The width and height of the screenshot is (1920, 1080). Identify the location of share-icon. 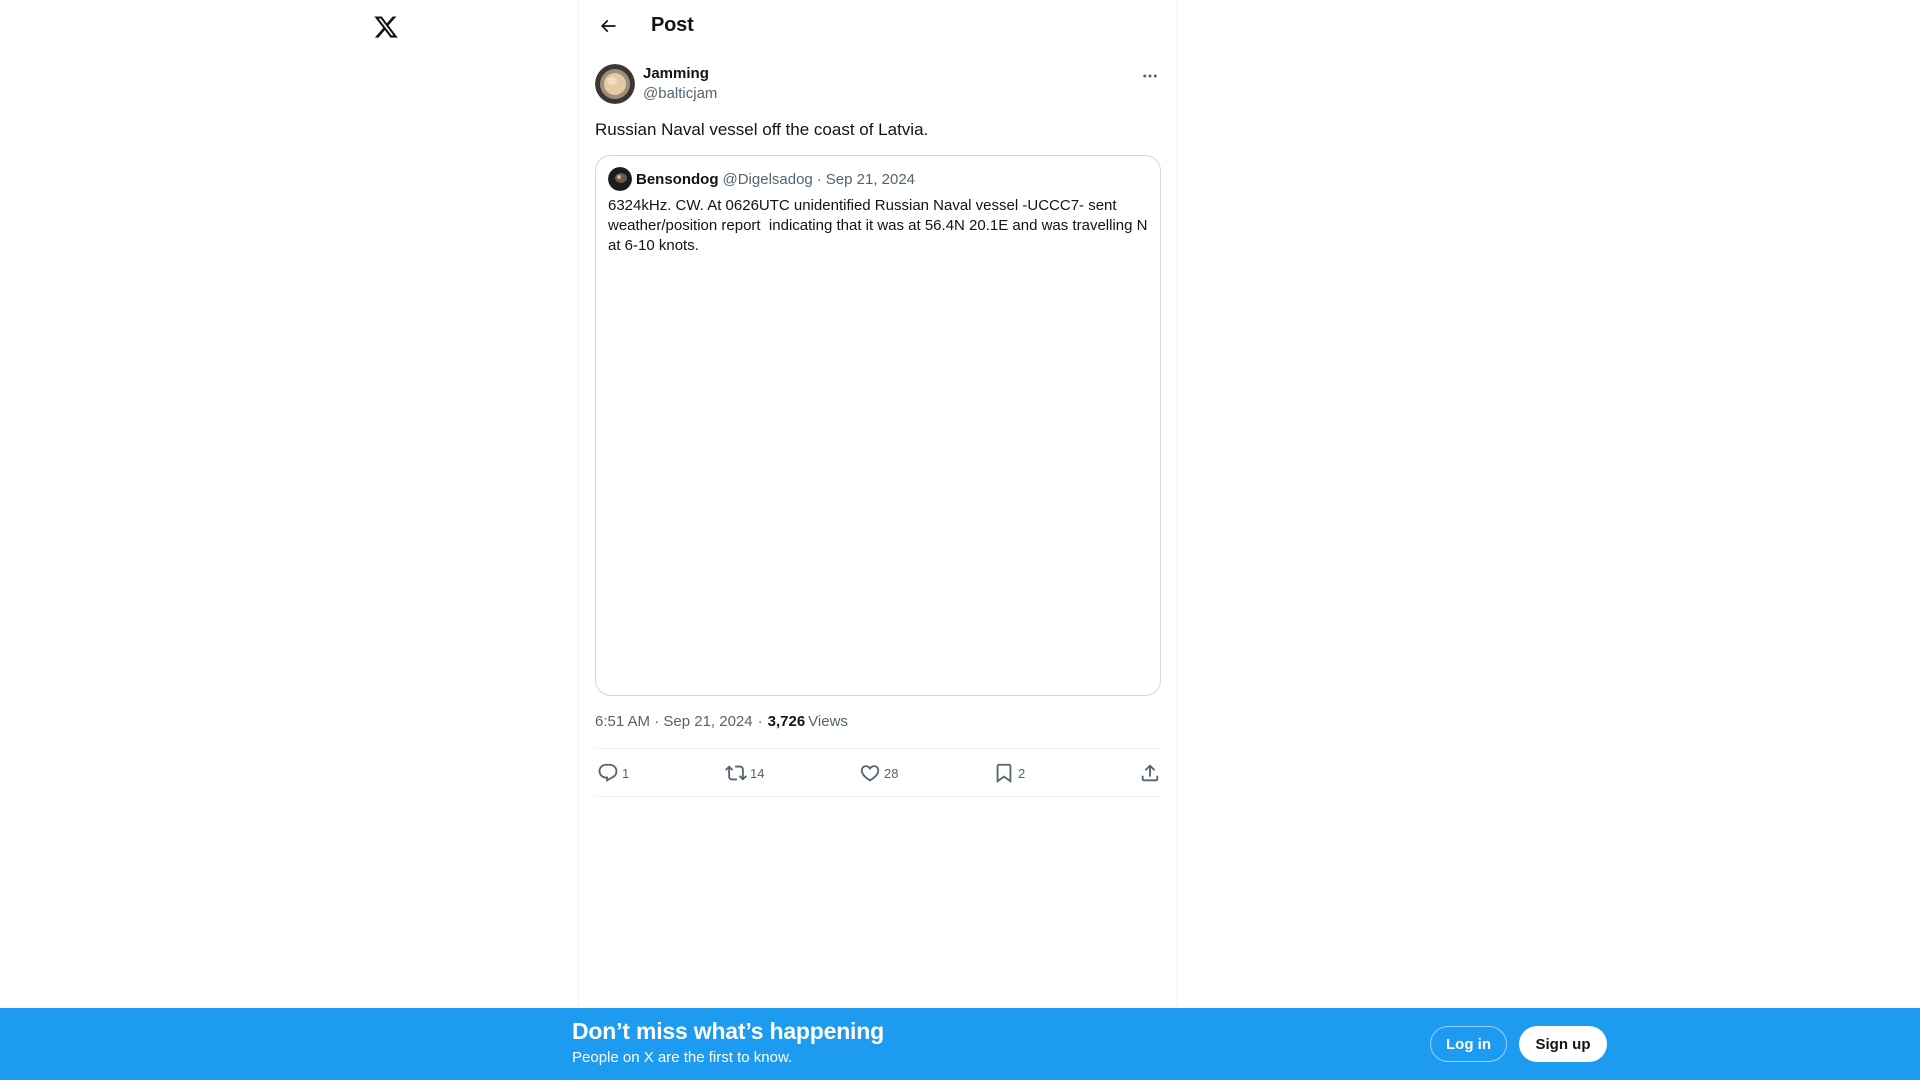
(1150, 773).